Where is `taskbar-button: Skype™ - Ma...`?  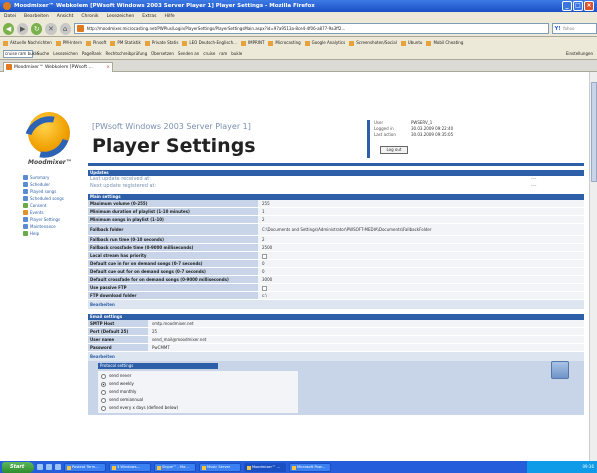 taskbar-button: Skype™ - Ma... is located at coordinates (175, 467).